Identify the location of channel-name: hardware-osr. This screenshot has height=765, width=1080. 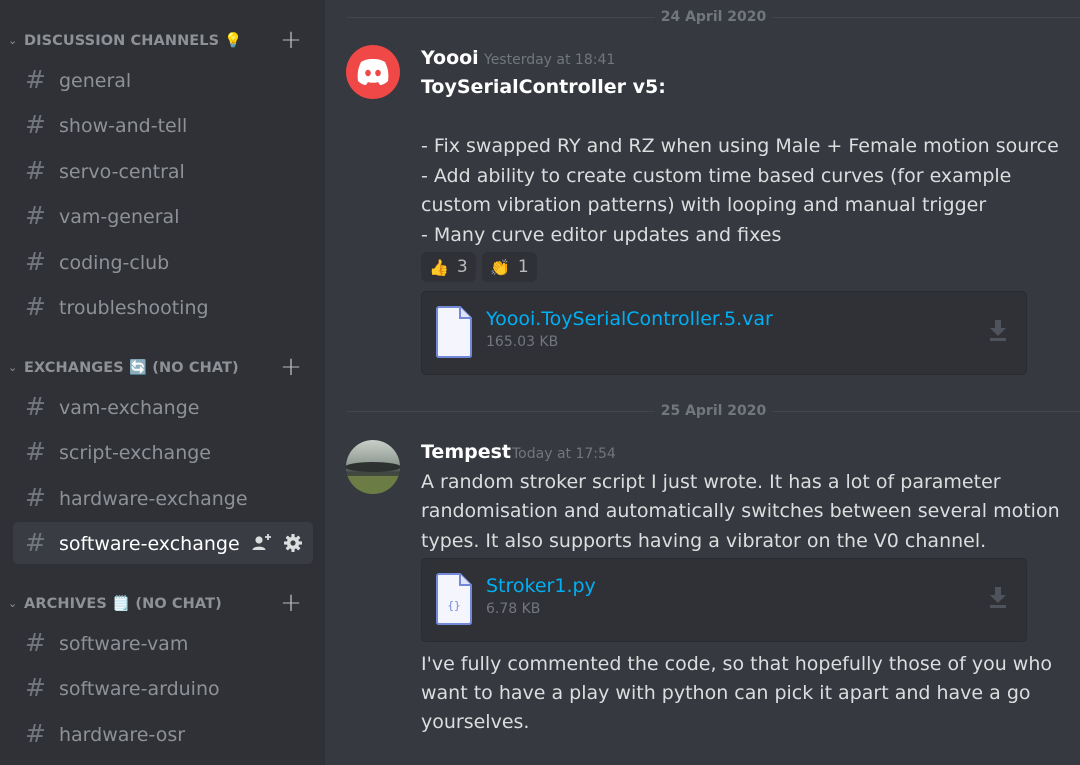
(122, 735).